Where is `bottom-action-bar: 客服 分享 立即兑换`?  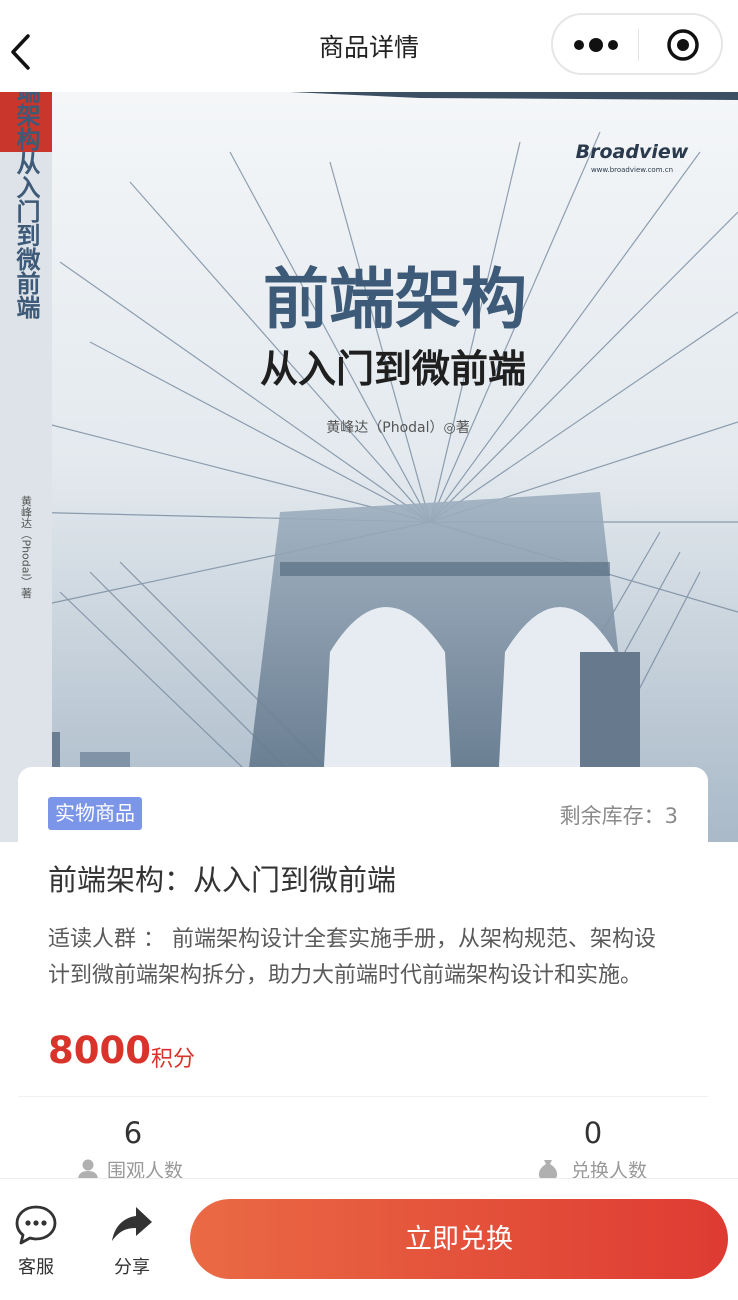 bottom-action-bar: 客服 分享 立即兑换 is located at coordinates (369, 1239).